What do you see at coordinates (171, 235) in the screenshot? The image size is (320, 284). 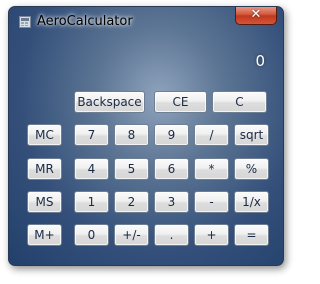 I see `decimal-button: .` at bounding box center [171, 235].